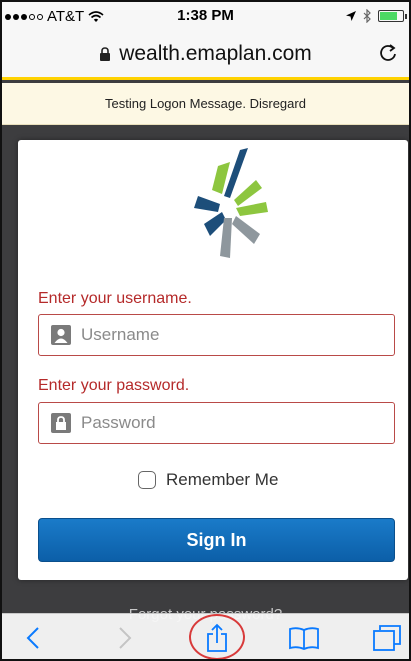  What do you see at coordinates (216, 540) in the screenshot?
I see `sign-in-button: Sign In` at bounding box center [216, 540].